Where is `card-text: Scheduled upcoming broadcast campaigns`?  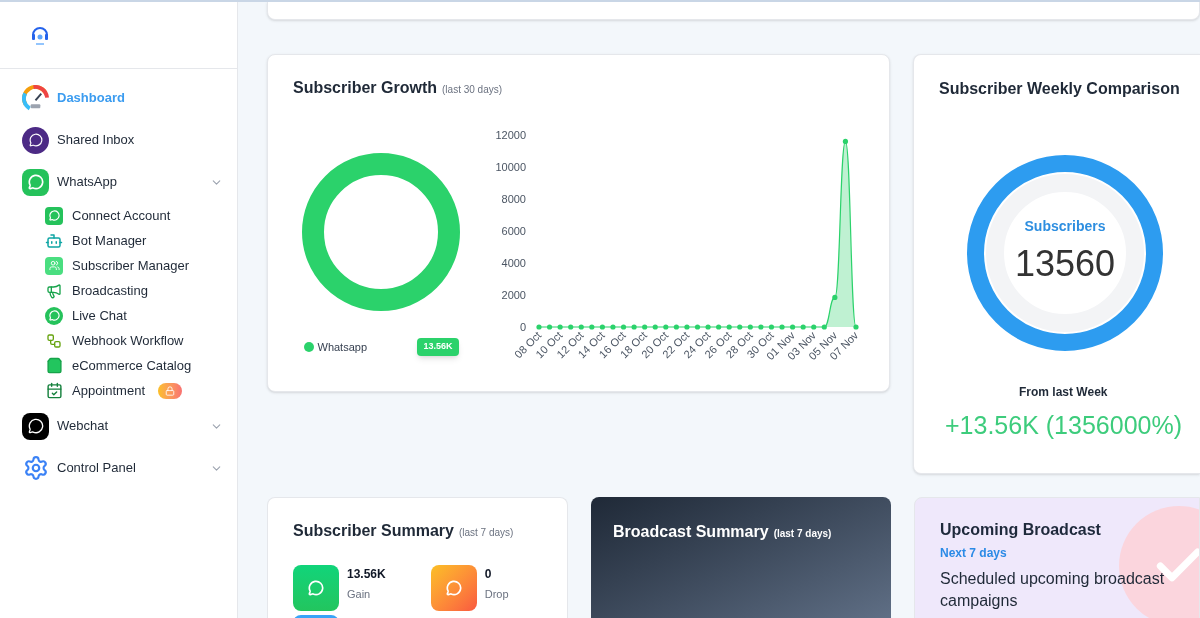 card-text: Scheduled upcoming broadcast campaigns is located at coordinates (1053, 590).